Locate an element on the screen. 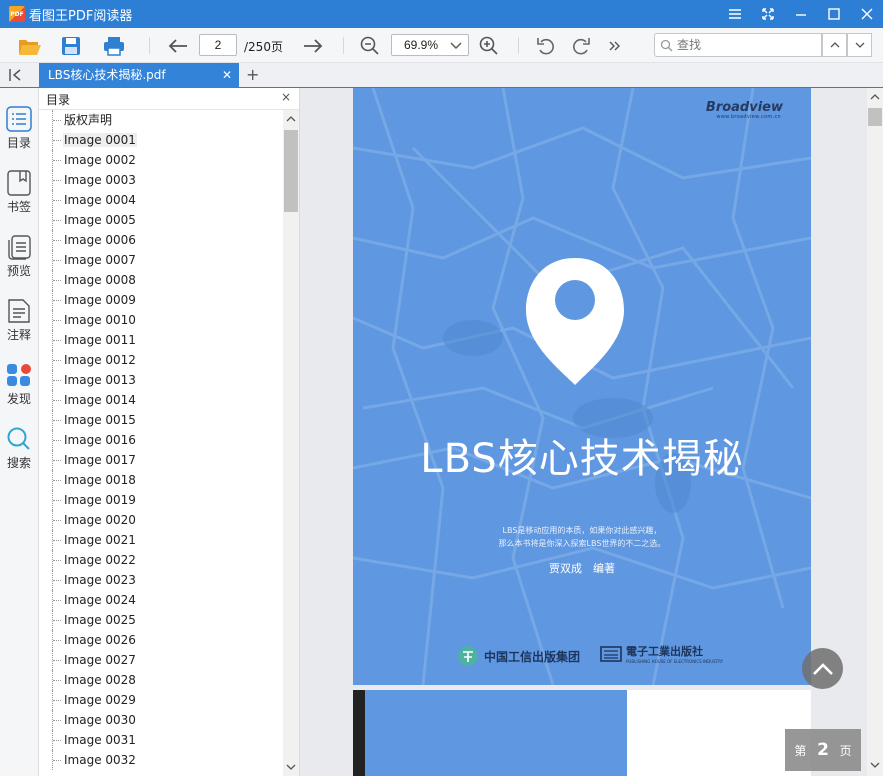 The image size is (883, 776). toc-item-label: Image 0011 is located at coordinates (100, 340).